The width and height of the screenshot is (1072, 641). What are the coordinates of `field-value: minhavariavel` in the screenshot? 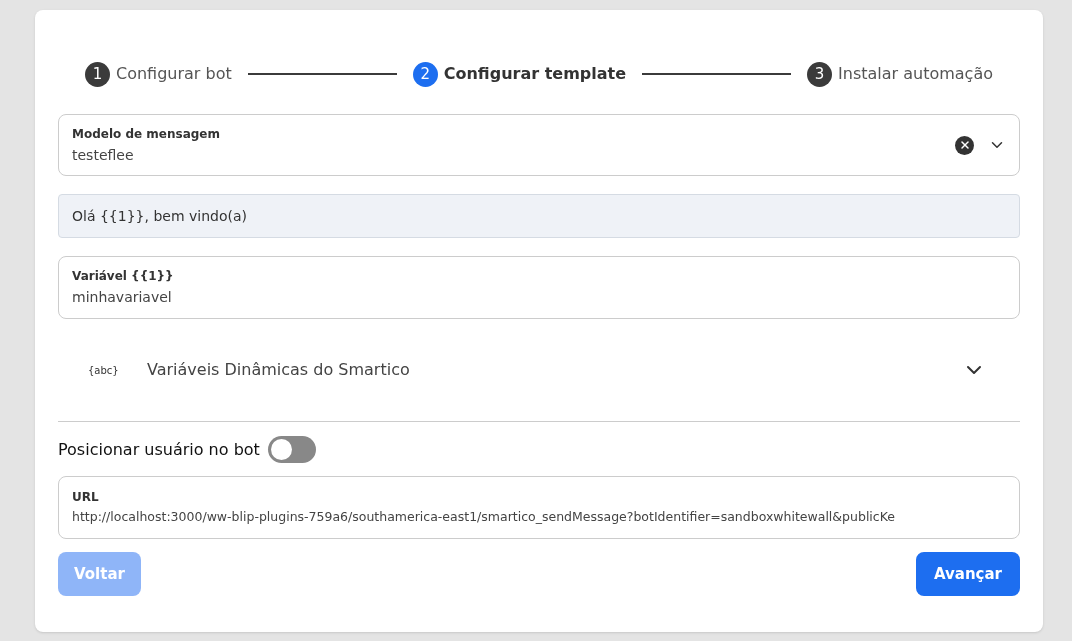 It's located at (122, 297).